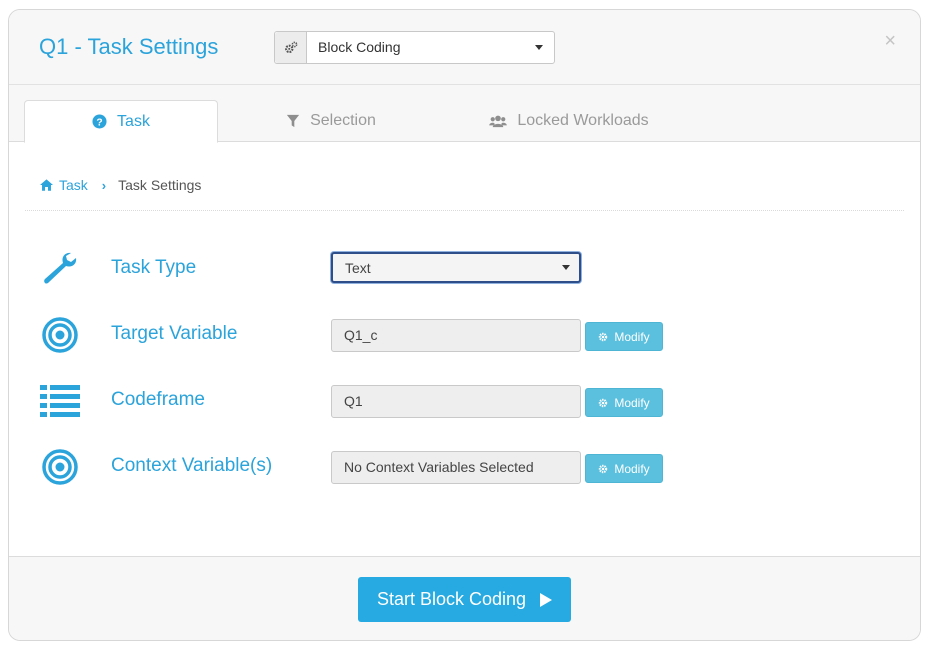 The height and width of the screenshot is (650, 931). What do you see at coordinates (456, 467) in the screenshot?
I see `context-variables-field: No Context Variables Selected` at bounding box center [456, 467].